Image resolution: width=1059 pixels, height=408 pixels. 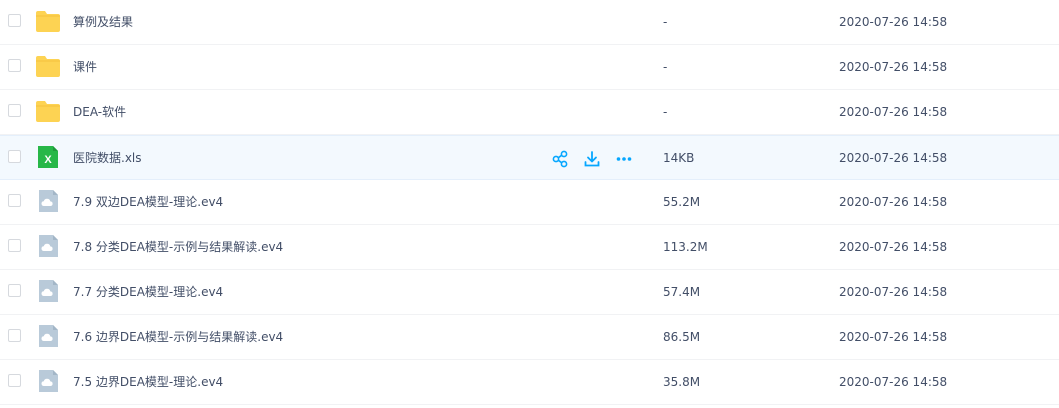 What do you see at coordinates (682, 292) in the screenshot?
I see `file-size: 57.4M` at bounding box center [682, 292].